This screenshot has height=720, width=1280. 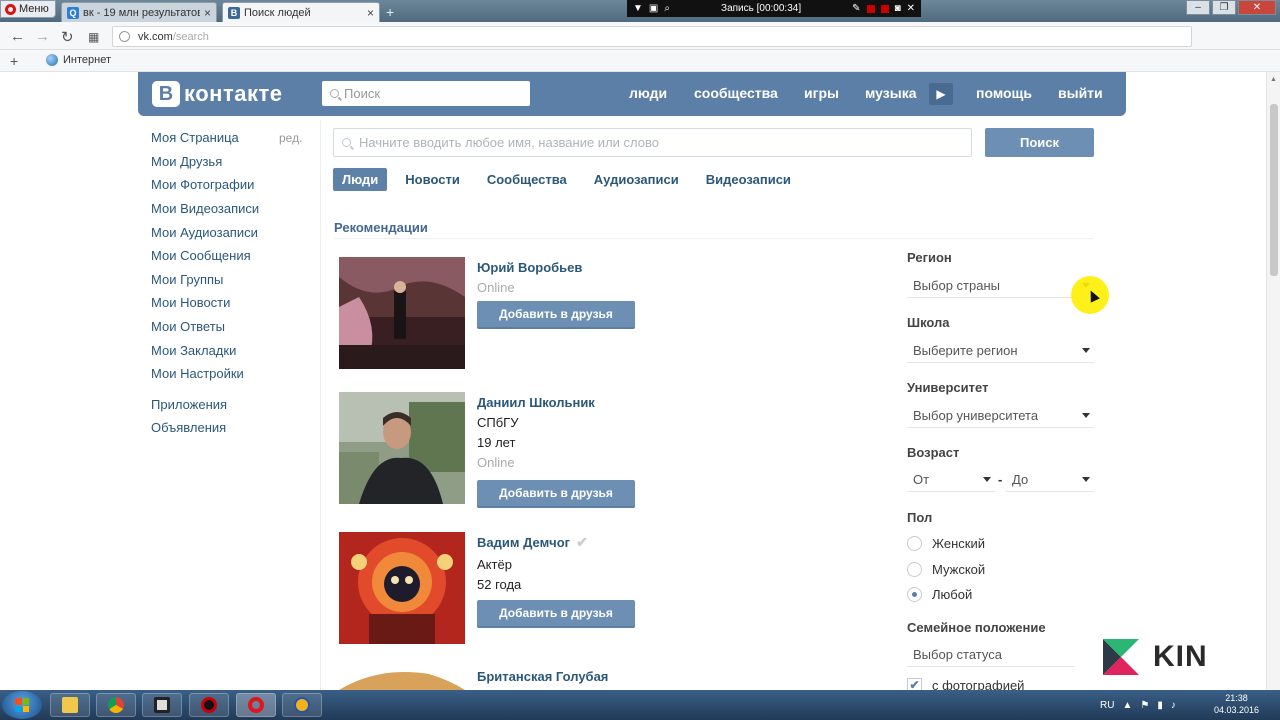 What do you see at coordinates (139, 12) in the screenshot?
I see `tab-search-results: Q вк - 19 млн результатов ×` at bounding box center [139, 12].